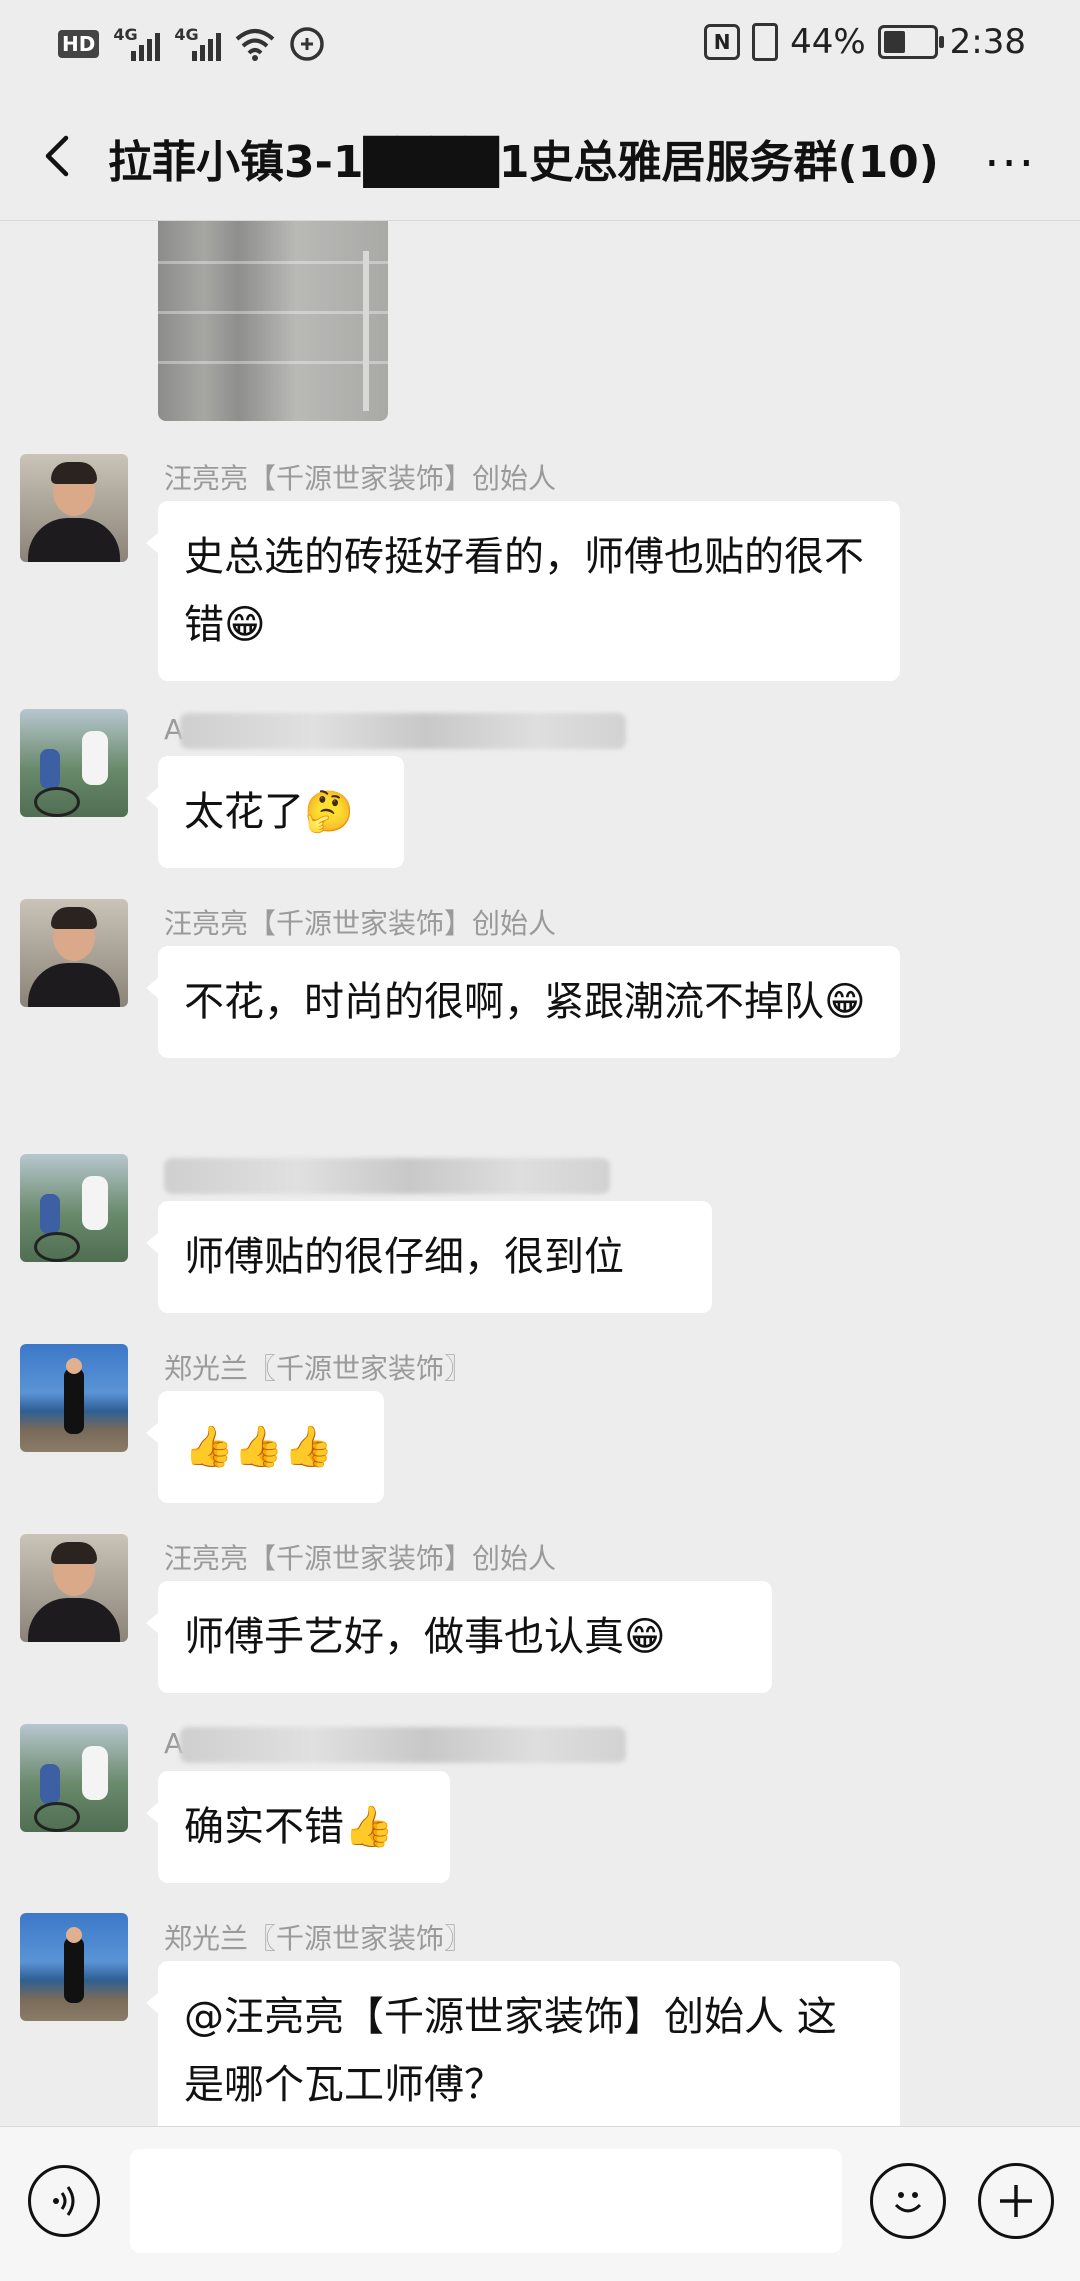 This screenshot has height=2281, width=1080. I want to click on back-arrow-icon, so click(58, 156).